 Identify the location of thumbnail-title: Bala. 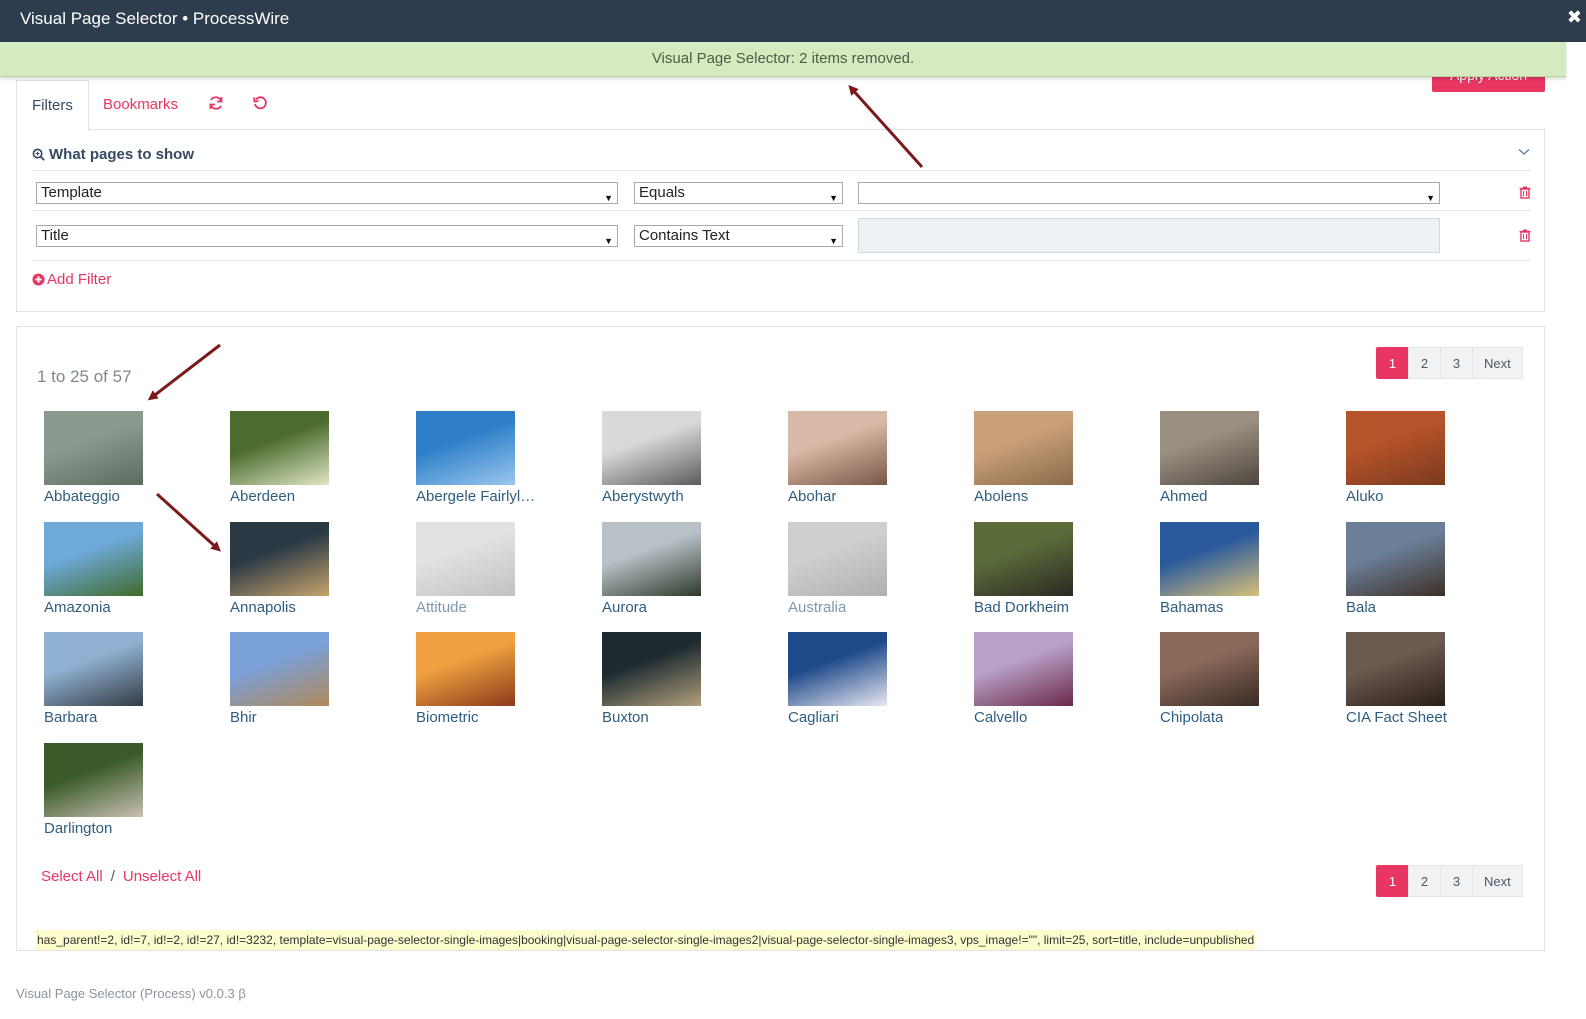
(1361, 607).